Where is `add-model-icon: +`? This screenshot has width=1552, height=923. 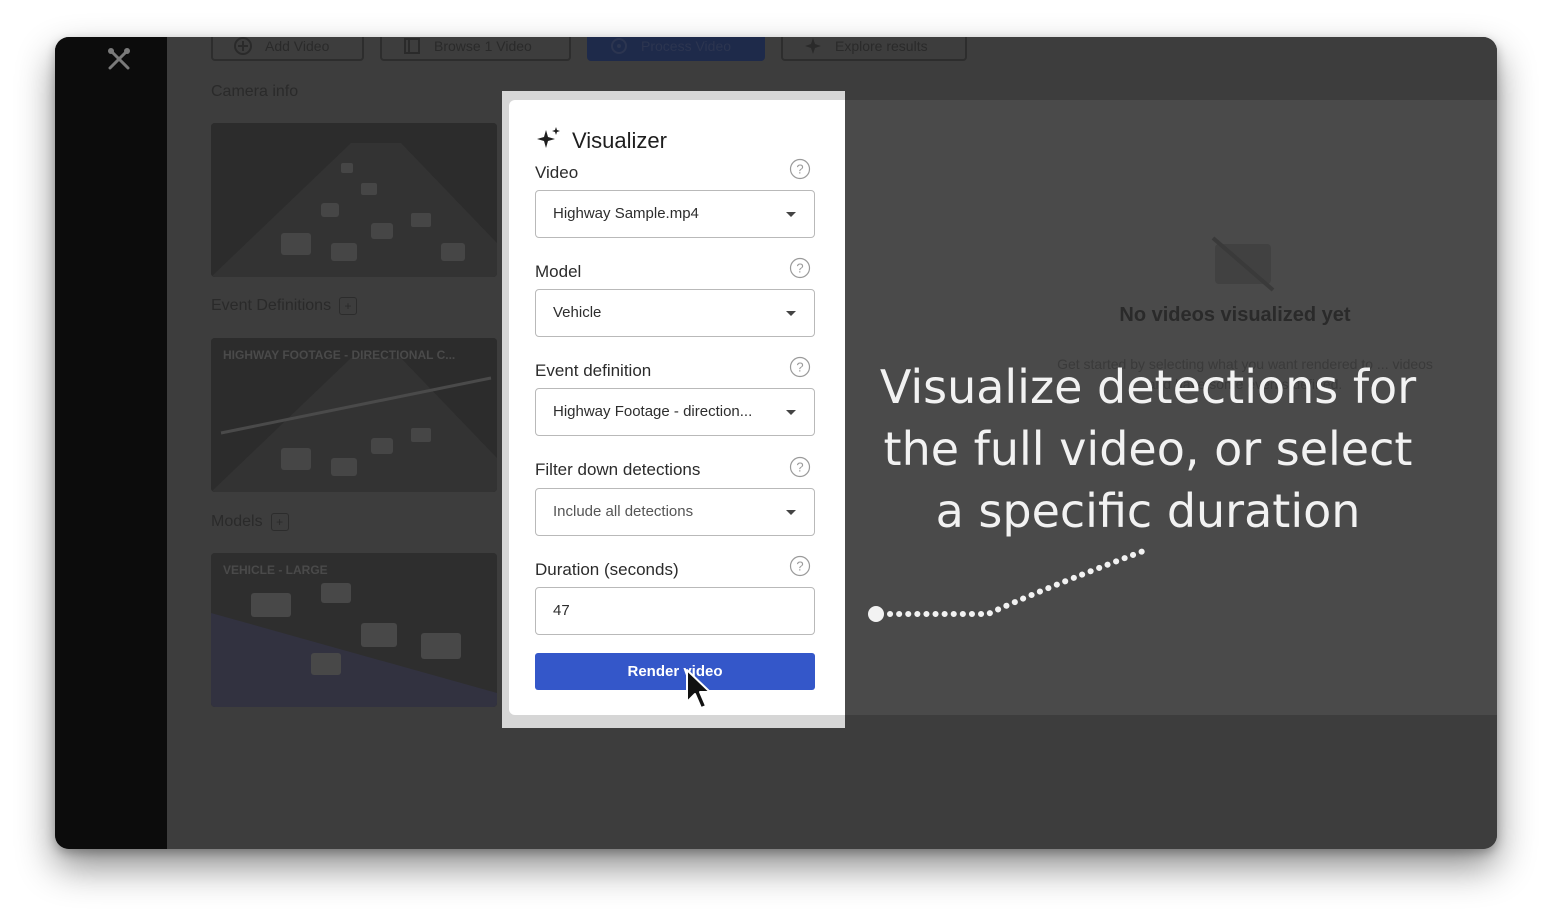 add-model-icon: + is located at coordinates (279, 522).